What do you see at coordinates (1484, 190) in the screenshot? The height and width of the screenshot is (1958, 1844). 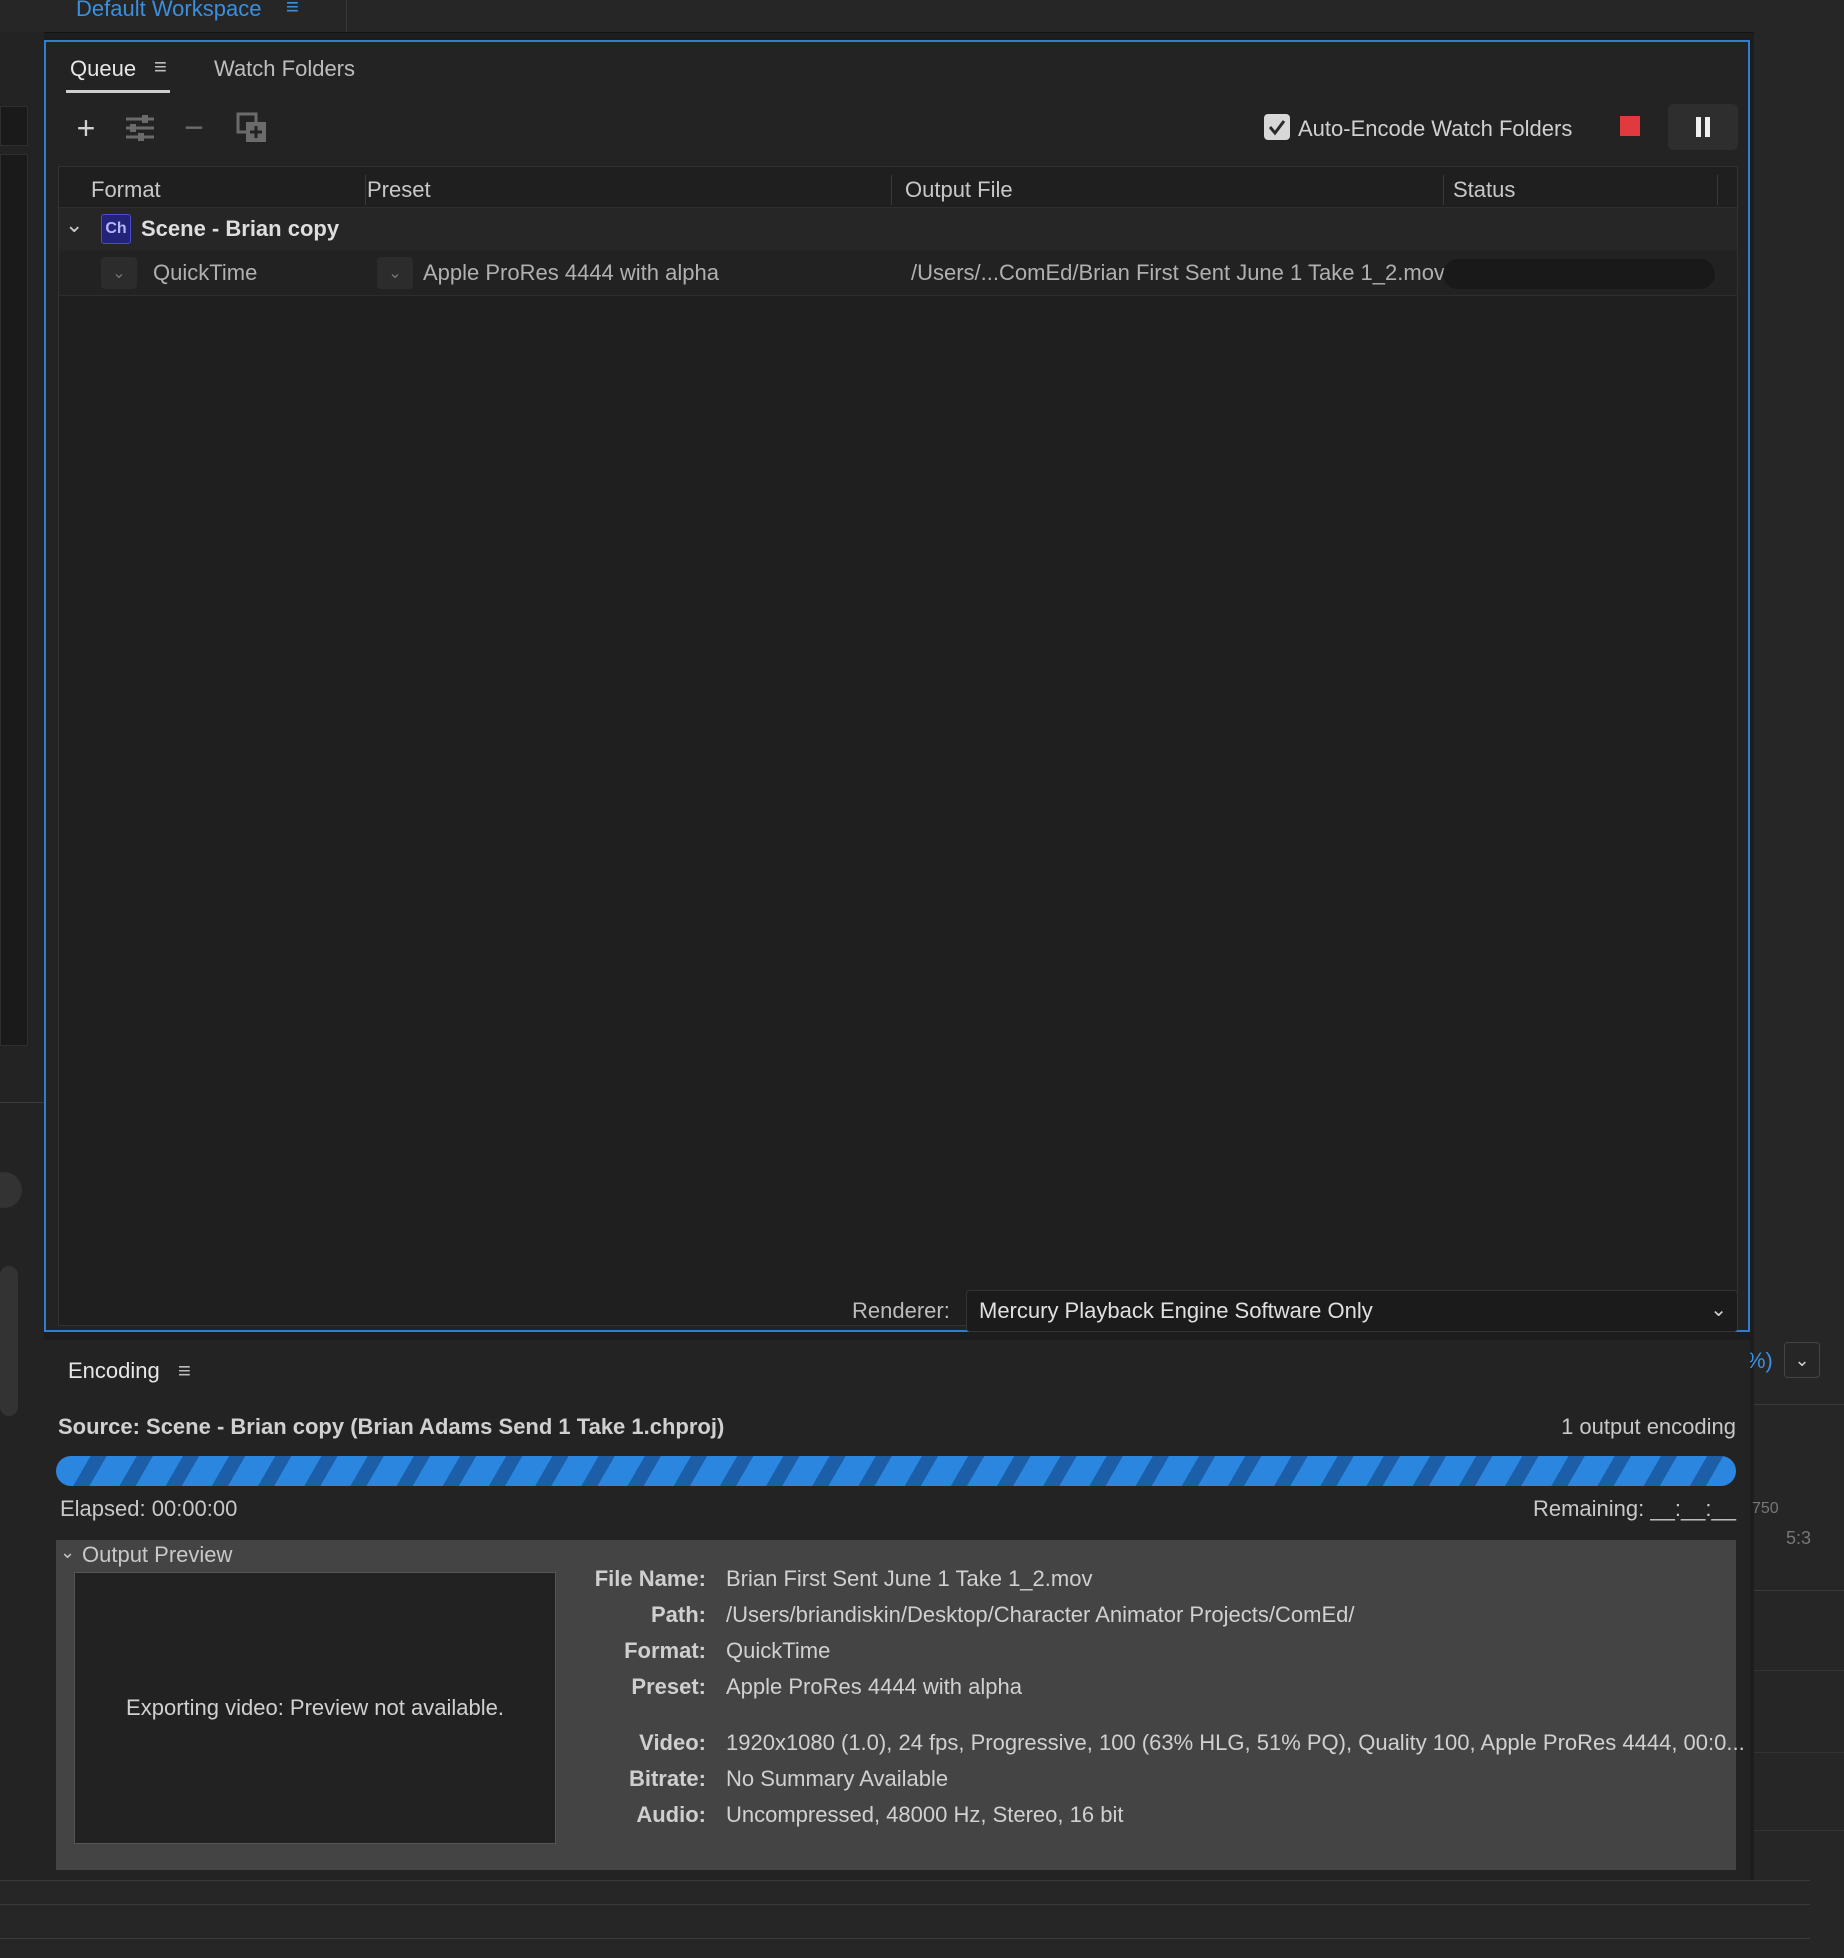 I see `column-header-status: Status` at bounding box center [1484, 190].